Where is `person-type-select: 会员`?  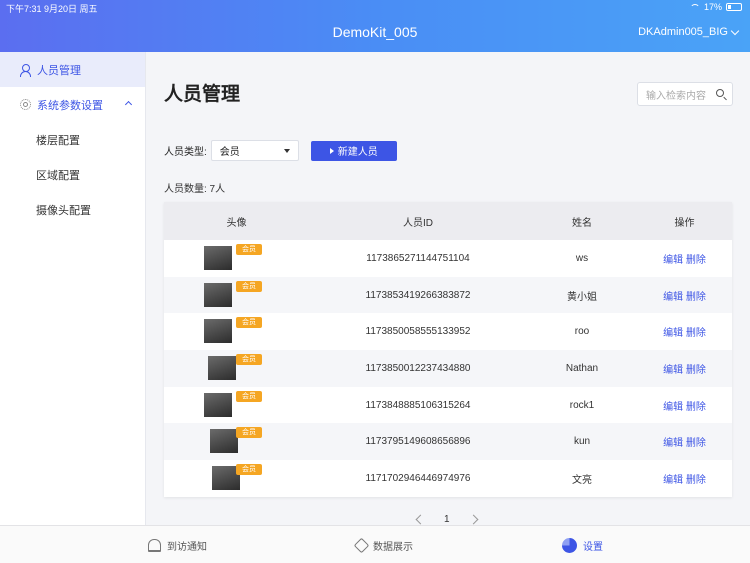
person-type-select: 会员 is located at coordinates (254, 150).